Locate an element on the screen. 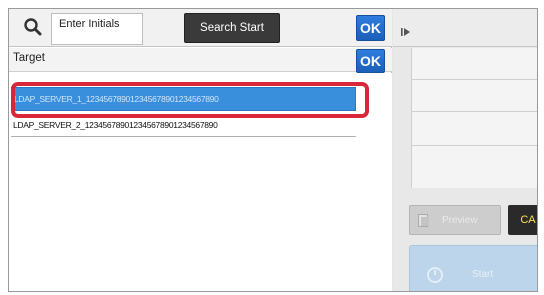 Image resolution: width=544 pixels, height=295 pixels. target-ok-button: OK is located at coordinates (370, 61).